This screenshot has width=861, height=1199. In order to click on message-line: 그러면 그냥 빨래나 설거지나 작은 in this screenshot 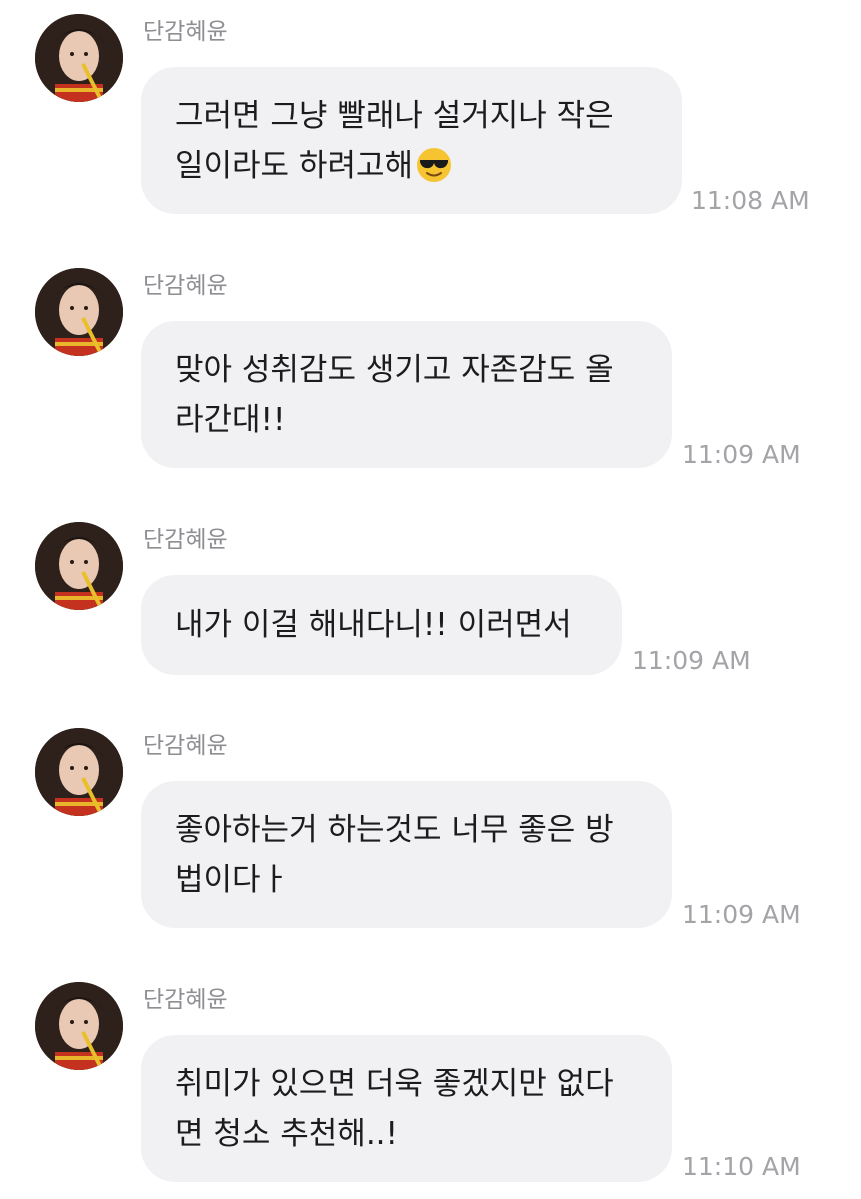, I will do `click(394, 116)`.